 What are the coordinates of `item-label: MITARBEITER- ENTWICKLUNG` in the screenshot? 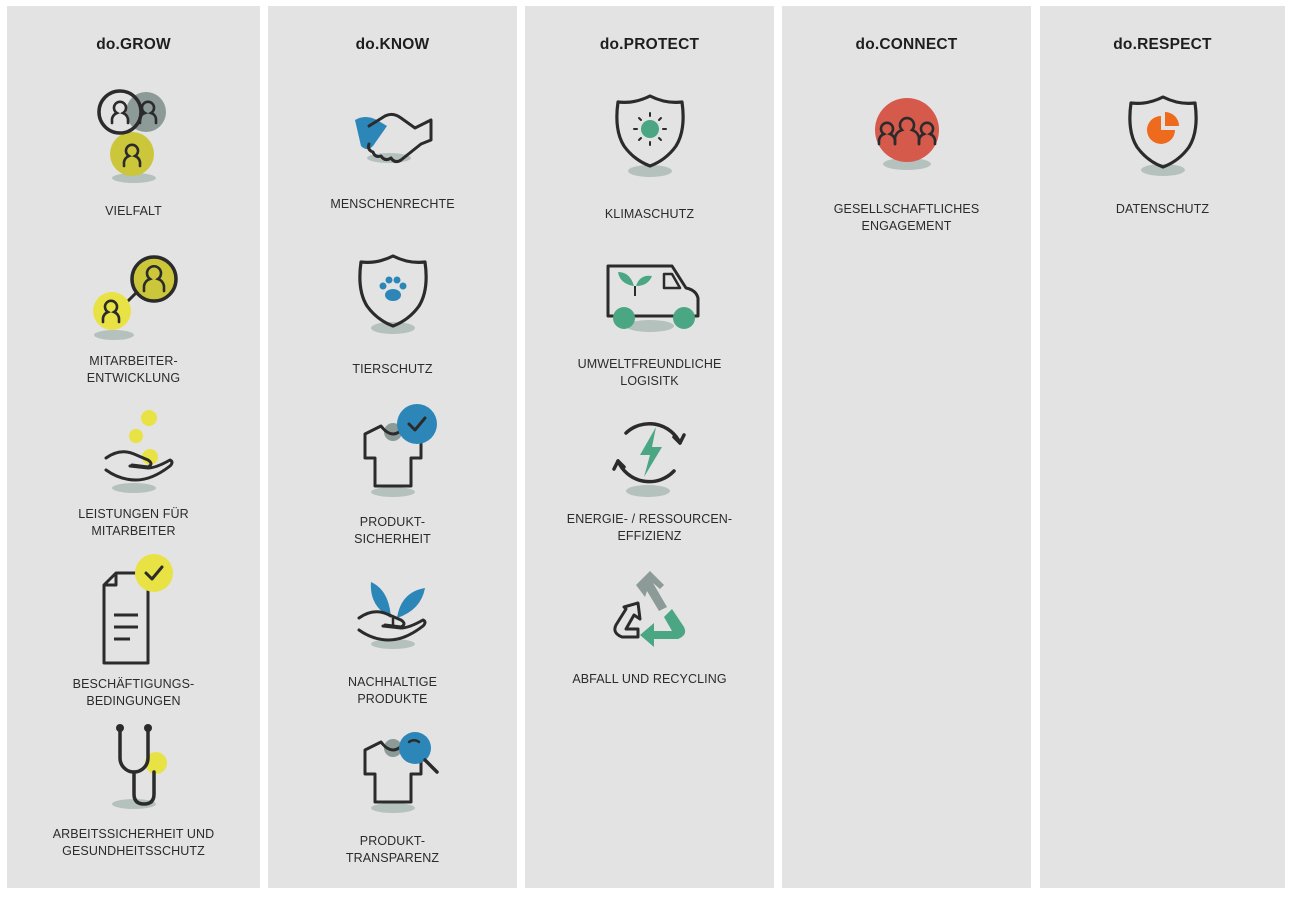 It's located at (133, 369).